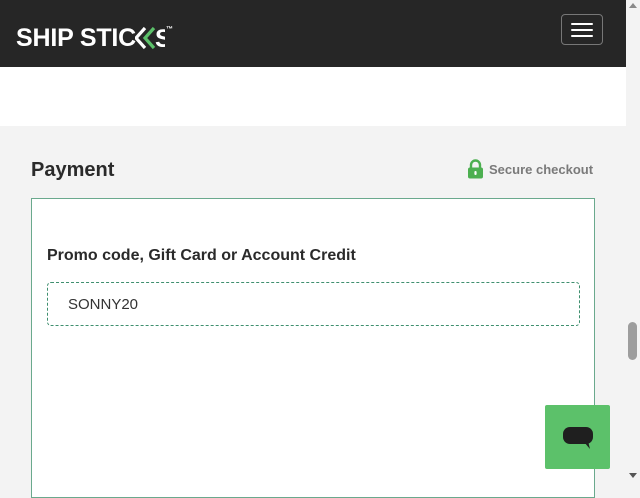  I want to click on lock-icon, so click(475, 169).